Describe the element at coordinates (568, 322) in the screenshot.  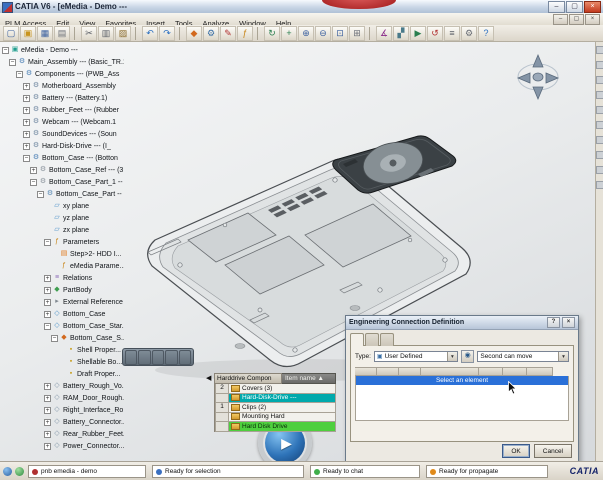
I see `dialog-close-button: ×` at that location.